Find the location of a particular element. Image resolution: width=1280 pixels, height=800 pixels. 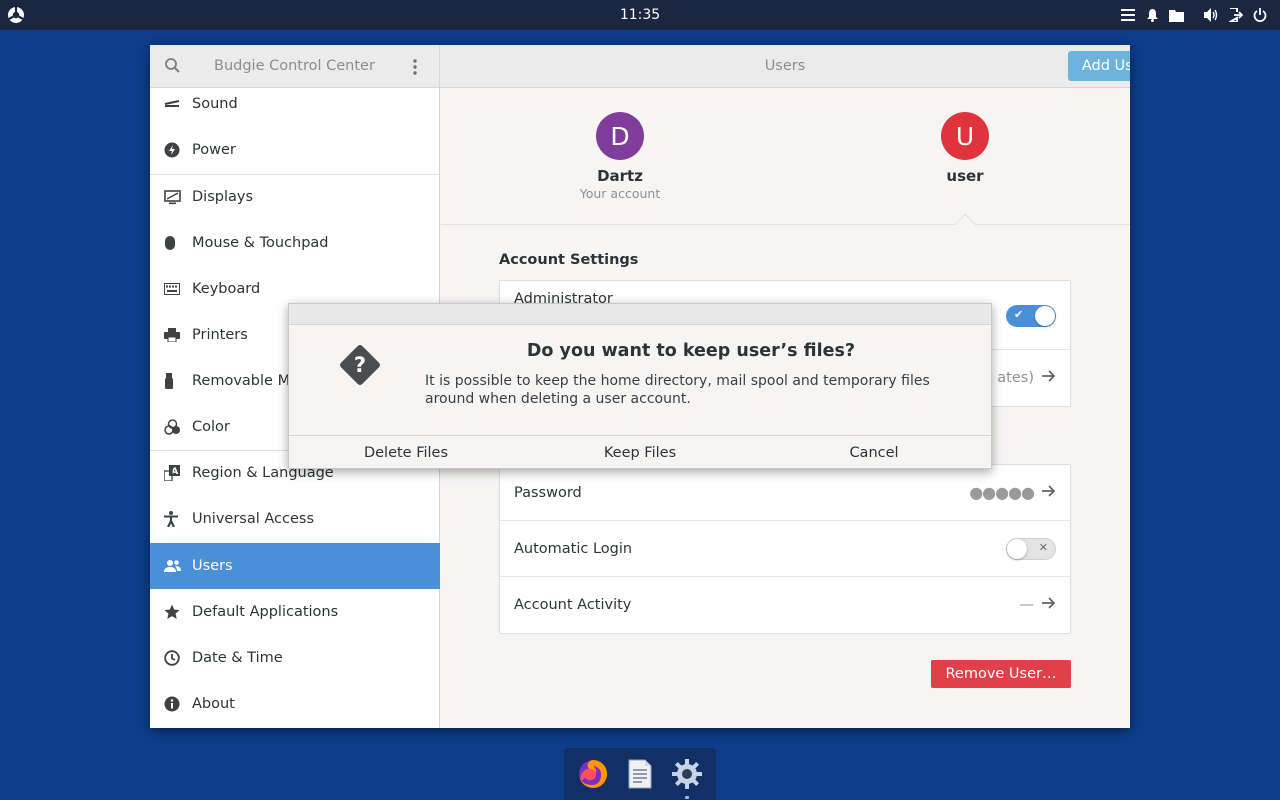

mouse-icon is located at coordinates (171, 243).